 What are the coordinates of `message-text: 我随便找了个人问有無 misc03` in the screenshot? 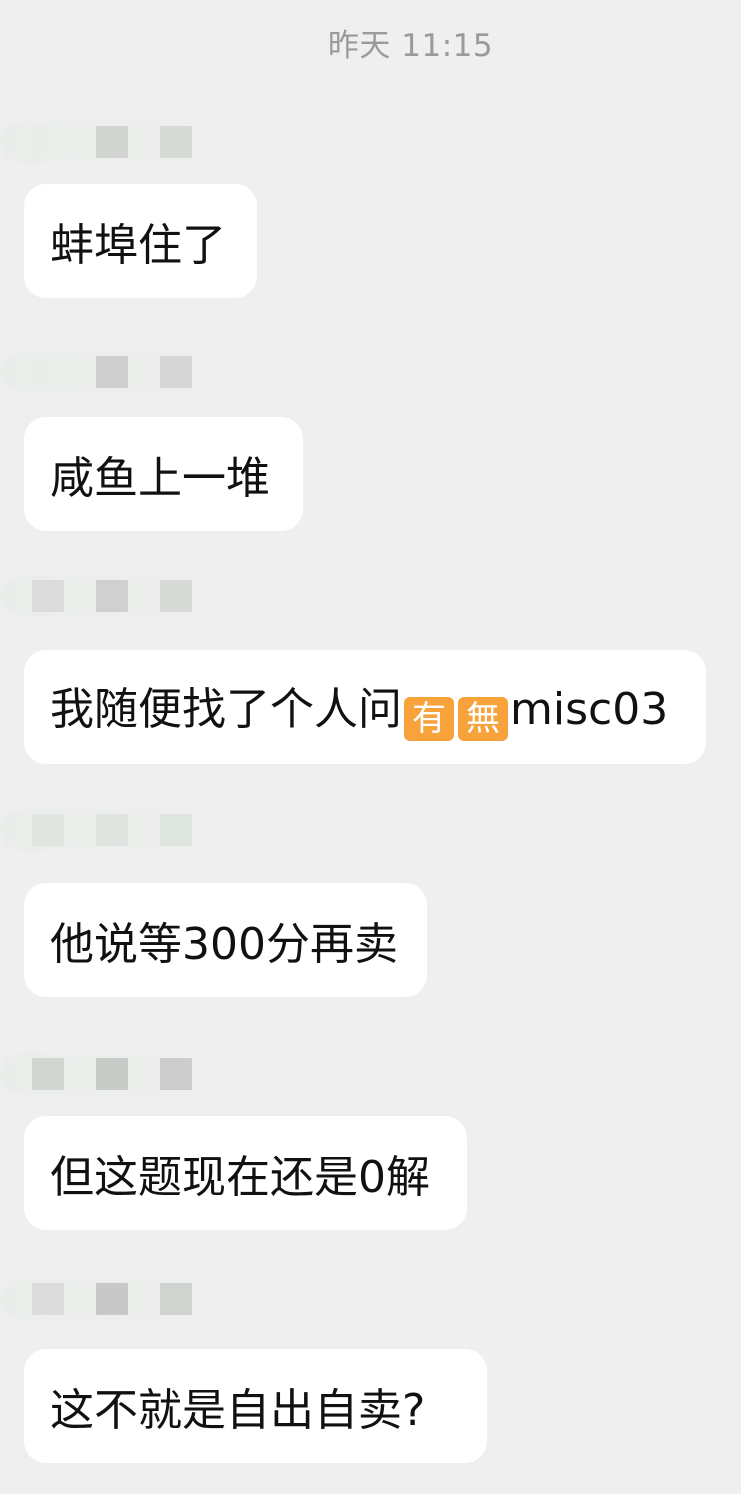 It's located at (359, 707).